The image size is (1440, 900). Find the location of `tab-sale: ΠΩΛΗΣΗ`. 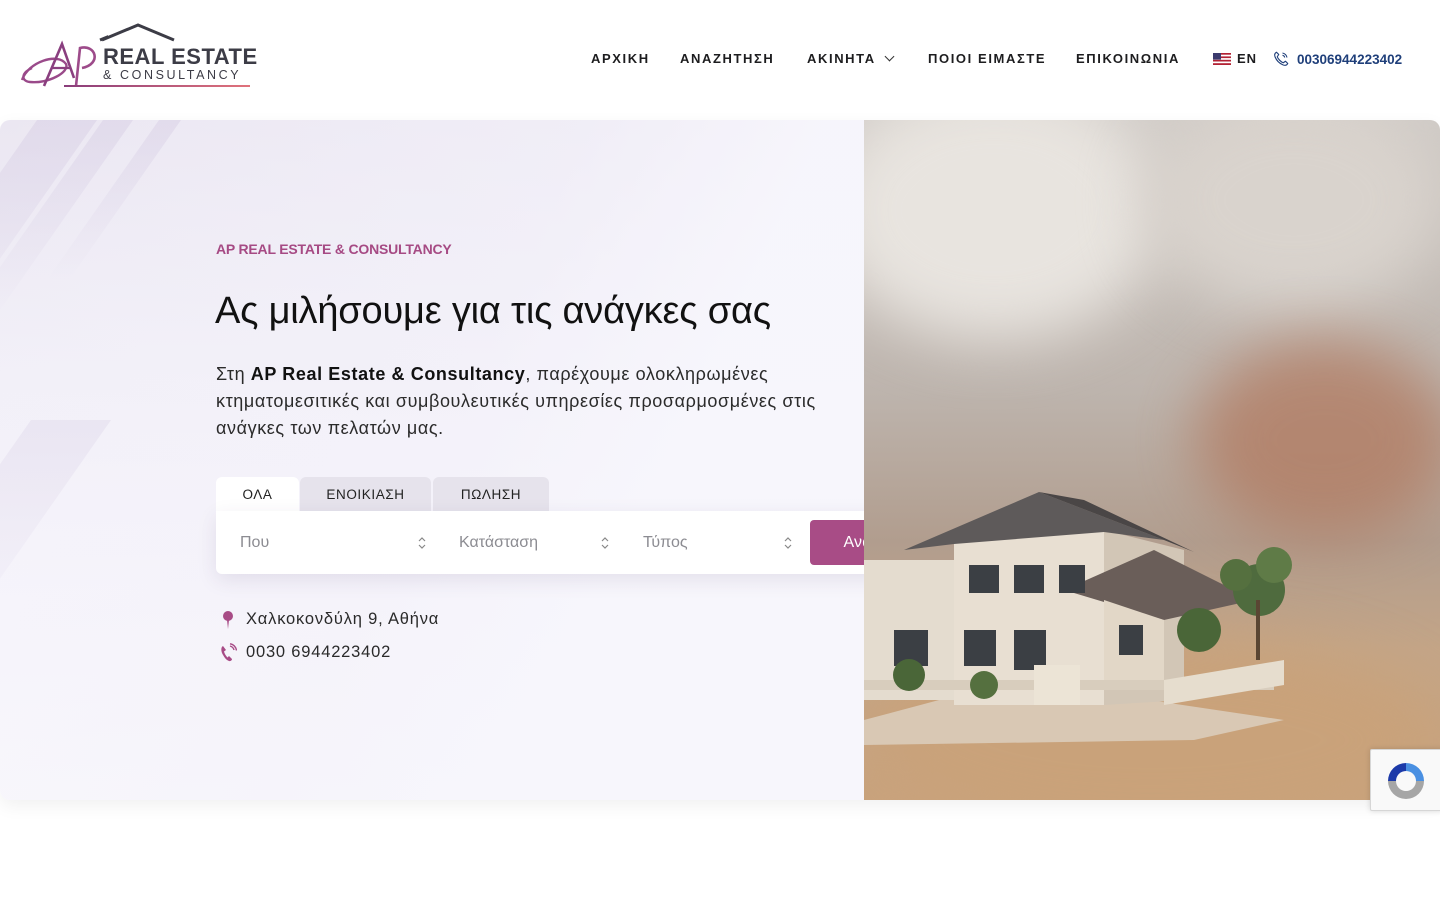

tab-sale: ΠΩΛΗΣΗ is located at coordinates (491, 494).